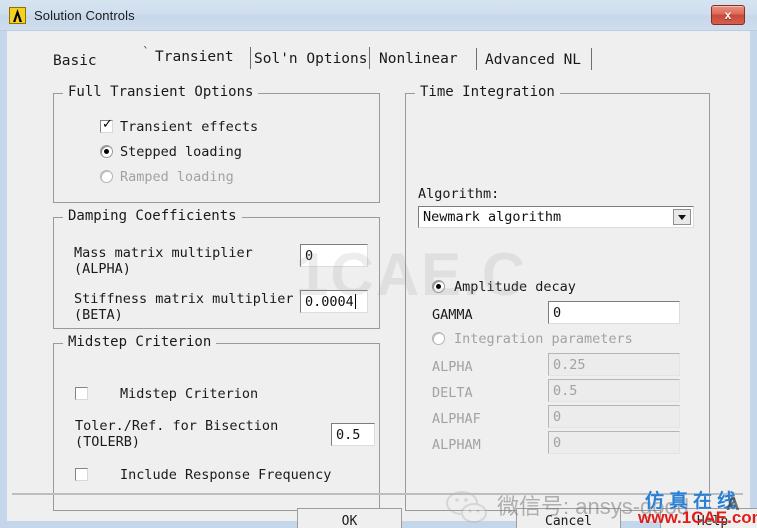 The height and width of the screenshot is (528, 757). I want to click on close-button: x, so click(728, 15).